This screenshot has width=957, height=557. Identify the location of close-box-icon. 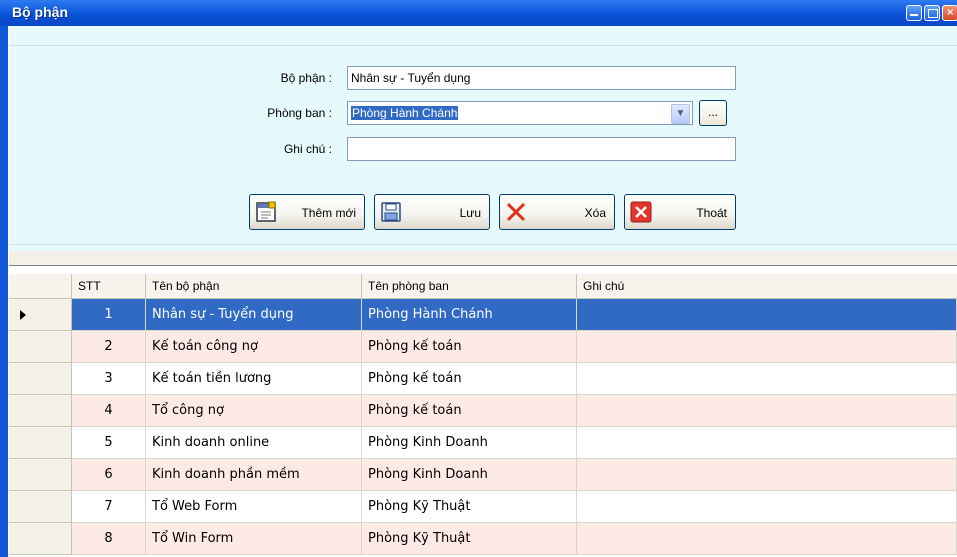
(641, 212).